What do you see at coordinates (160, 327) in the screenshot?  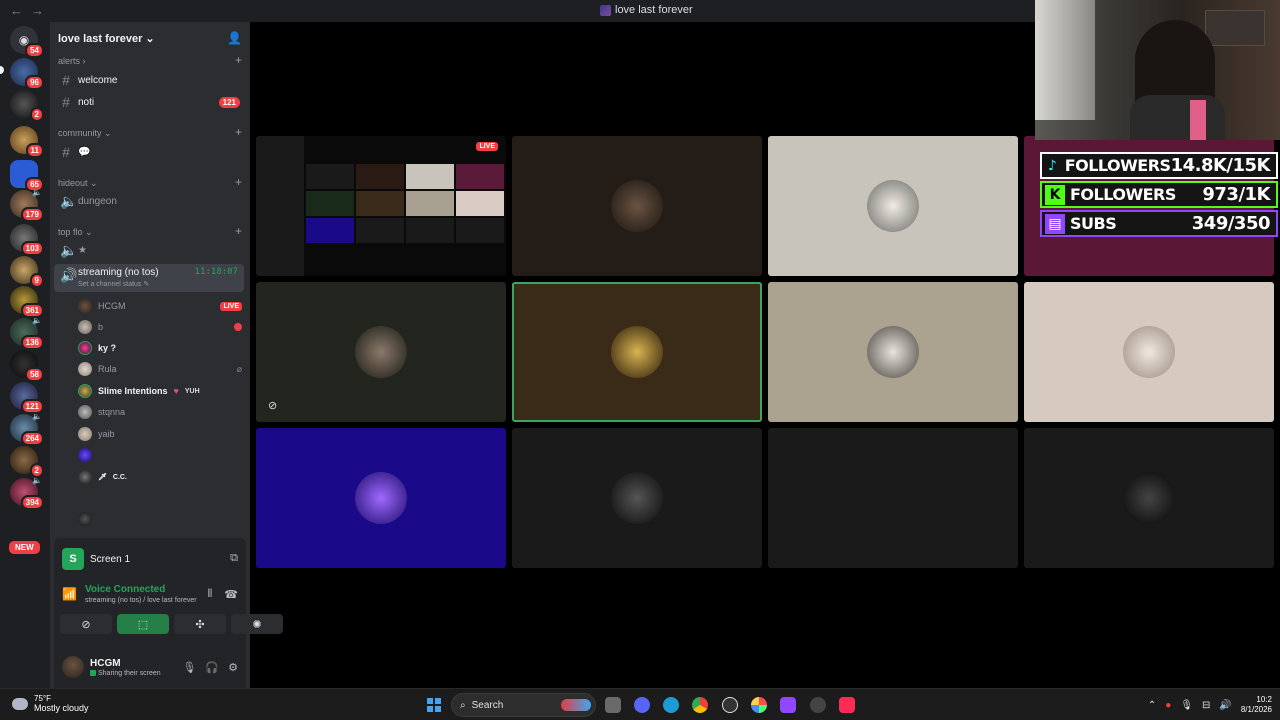 I see `member-b: b` at bounding box center [160, 327].